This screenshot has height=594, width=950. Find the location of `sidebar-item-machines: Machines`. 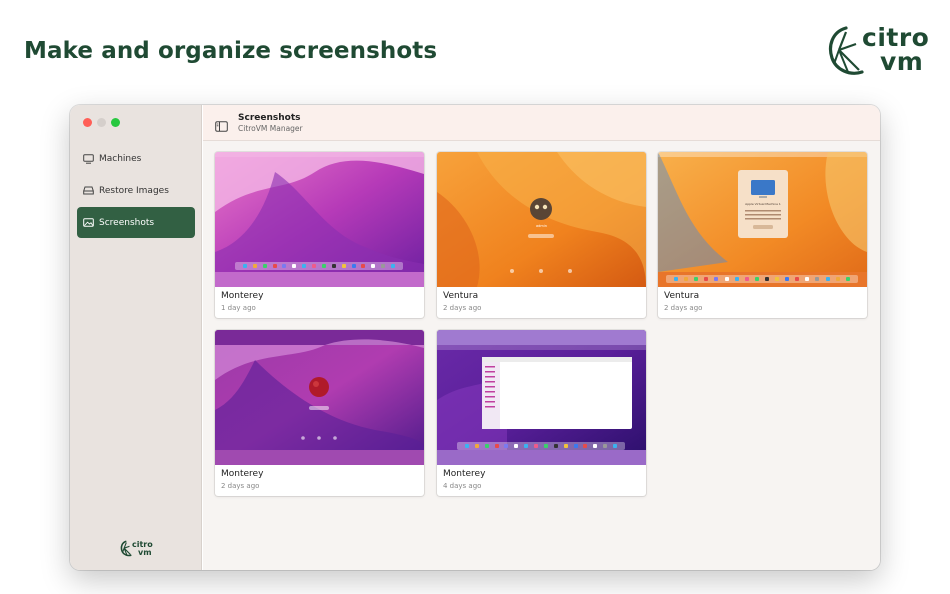

sidebar-item-machines: Machines is located at coordinates (136, 158).